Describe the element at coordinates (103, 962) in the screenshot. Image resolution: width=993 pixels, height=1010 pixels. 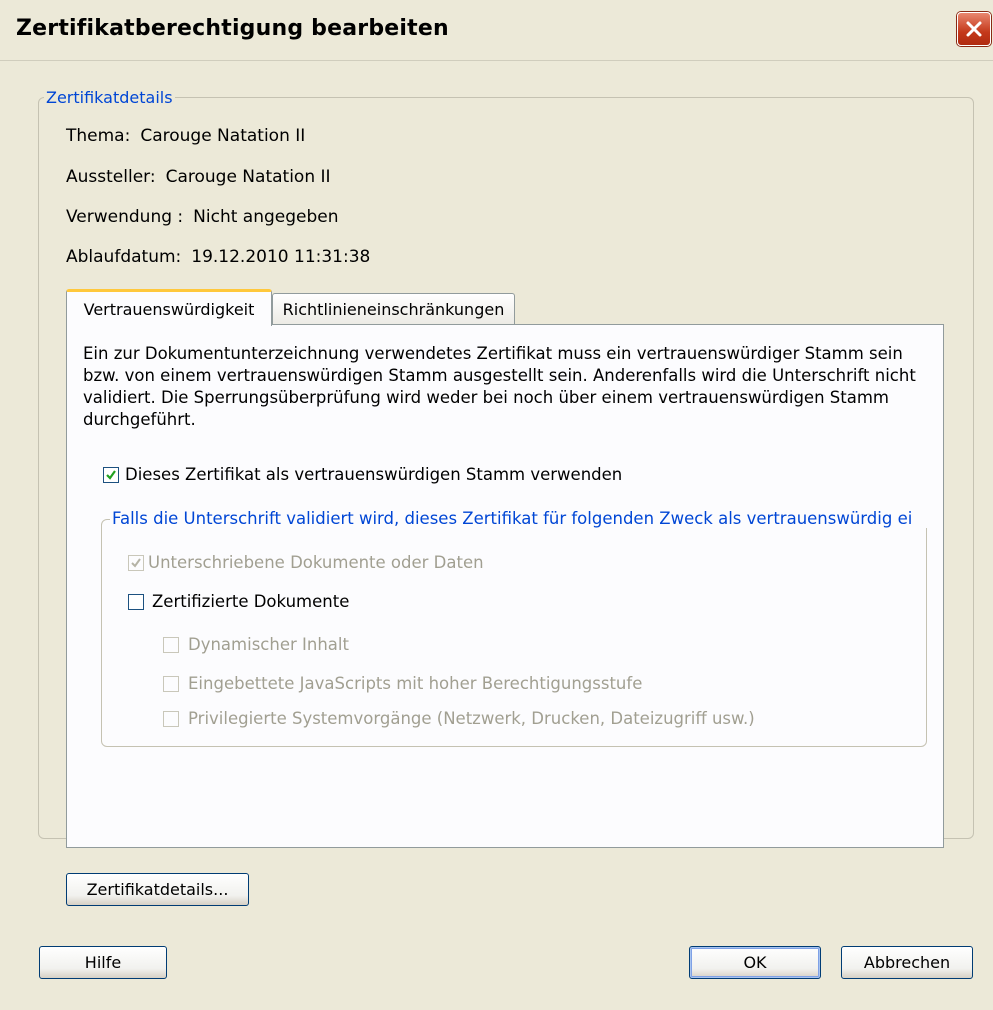
I see `help-button: Hilfe` at that location.